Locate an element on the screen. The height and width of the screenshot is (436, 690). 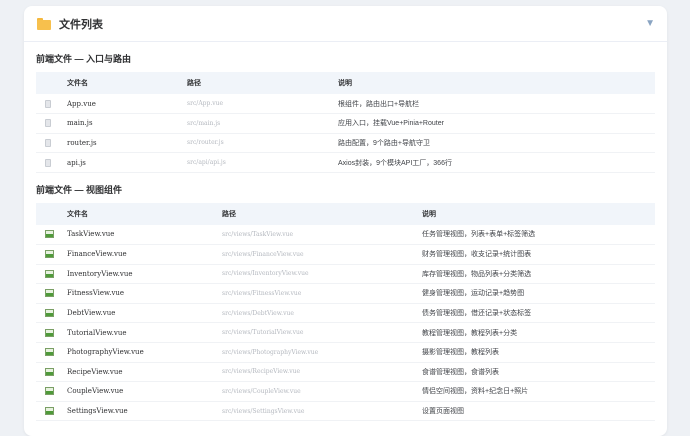
file-description: 库存管理视图，物品列表+分类筛选 is located at coordinates (477, 274).